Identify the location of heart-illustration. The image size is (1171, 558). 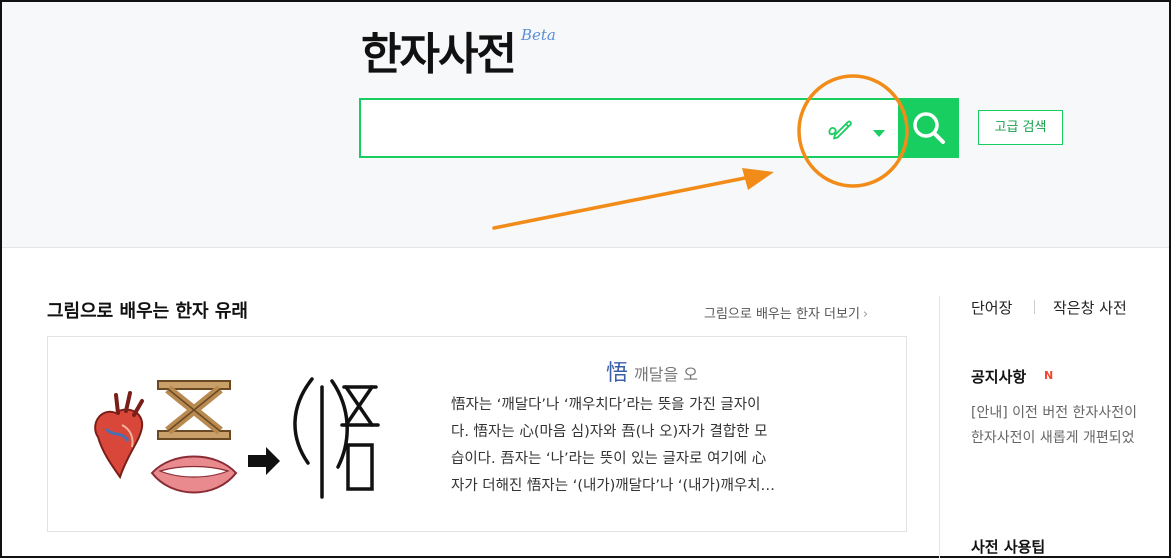
(119, 435).